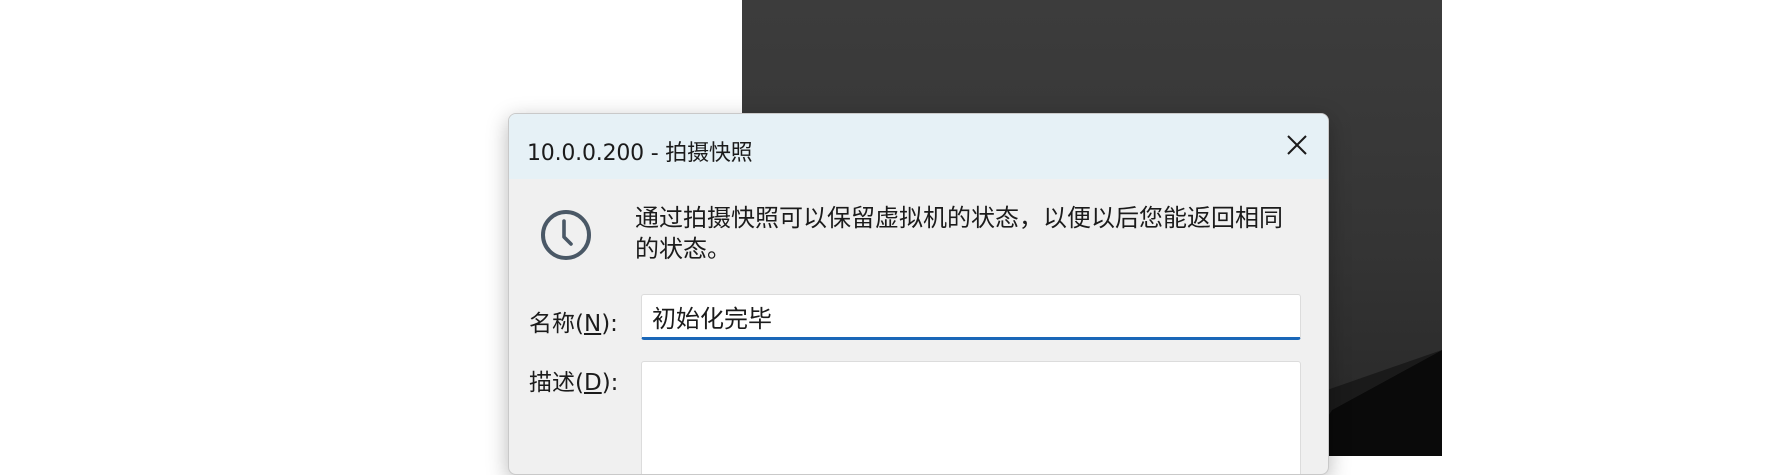 This screenshot has width=1775, height=475. I want to click on name-label-text: 名称, so click(552, 324).